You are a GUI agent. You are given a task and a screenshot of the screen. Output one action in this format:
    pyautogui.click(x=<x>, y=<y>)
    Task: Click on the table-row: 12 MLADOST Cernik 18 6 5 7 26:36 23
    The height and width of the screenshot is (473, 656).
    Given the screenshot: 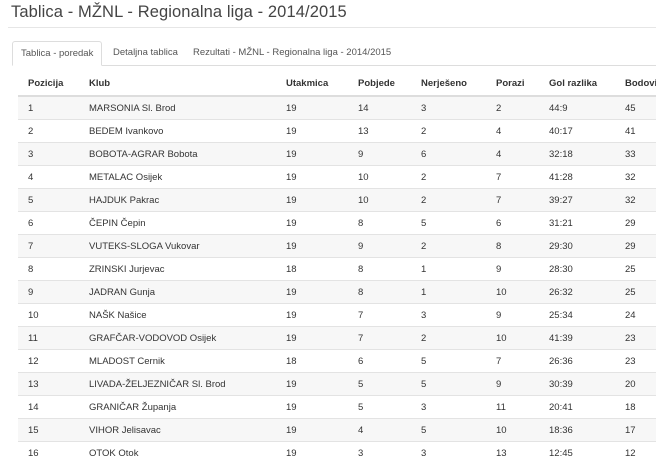 What is the action you would take?
    pyautogui.click(x=337, y=361)
    